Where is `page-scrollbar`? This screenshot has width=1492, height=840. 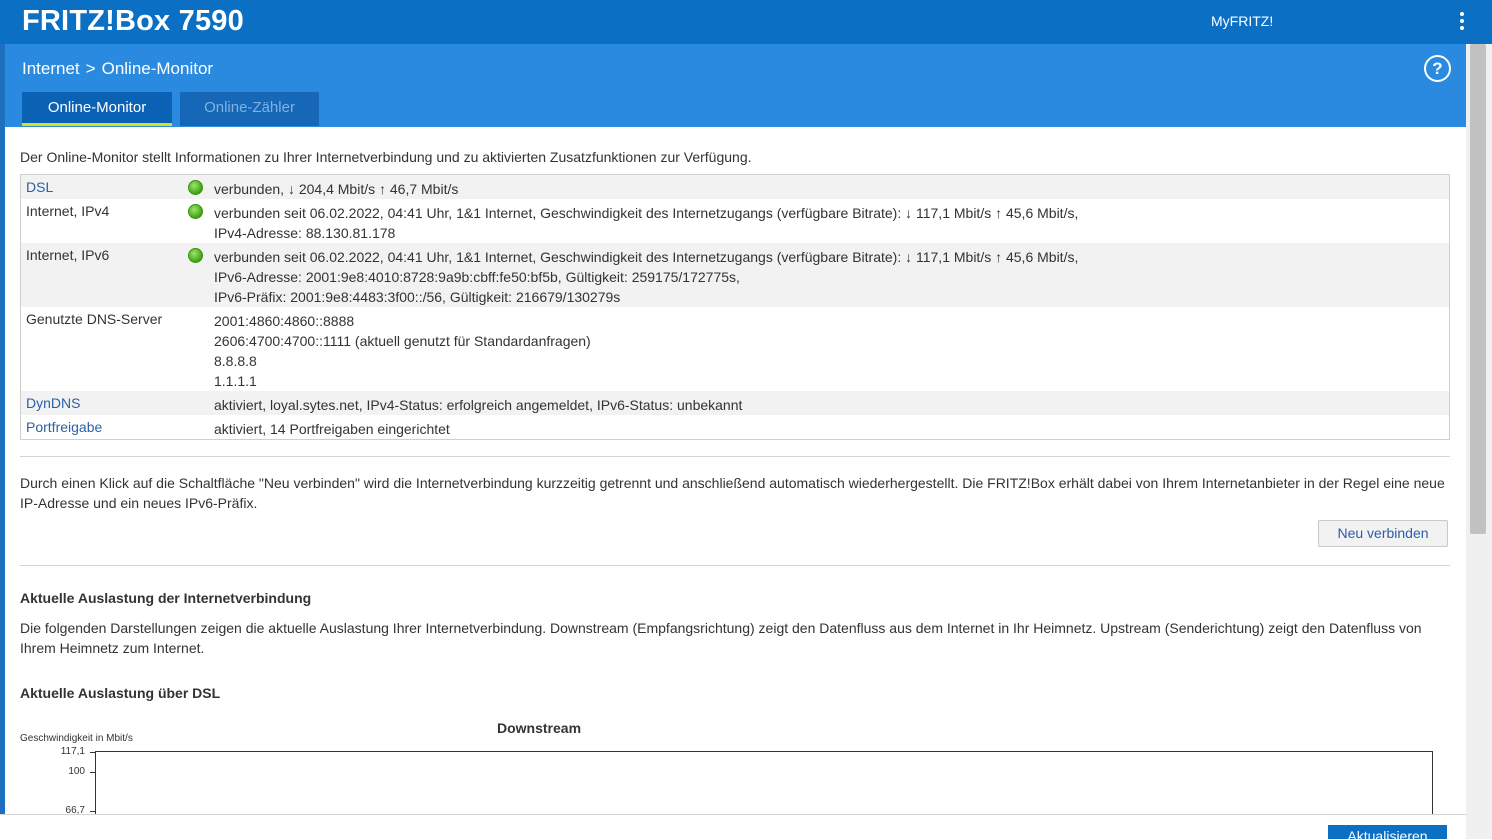 page-scrollbar is located at coordinates (1479, 441).